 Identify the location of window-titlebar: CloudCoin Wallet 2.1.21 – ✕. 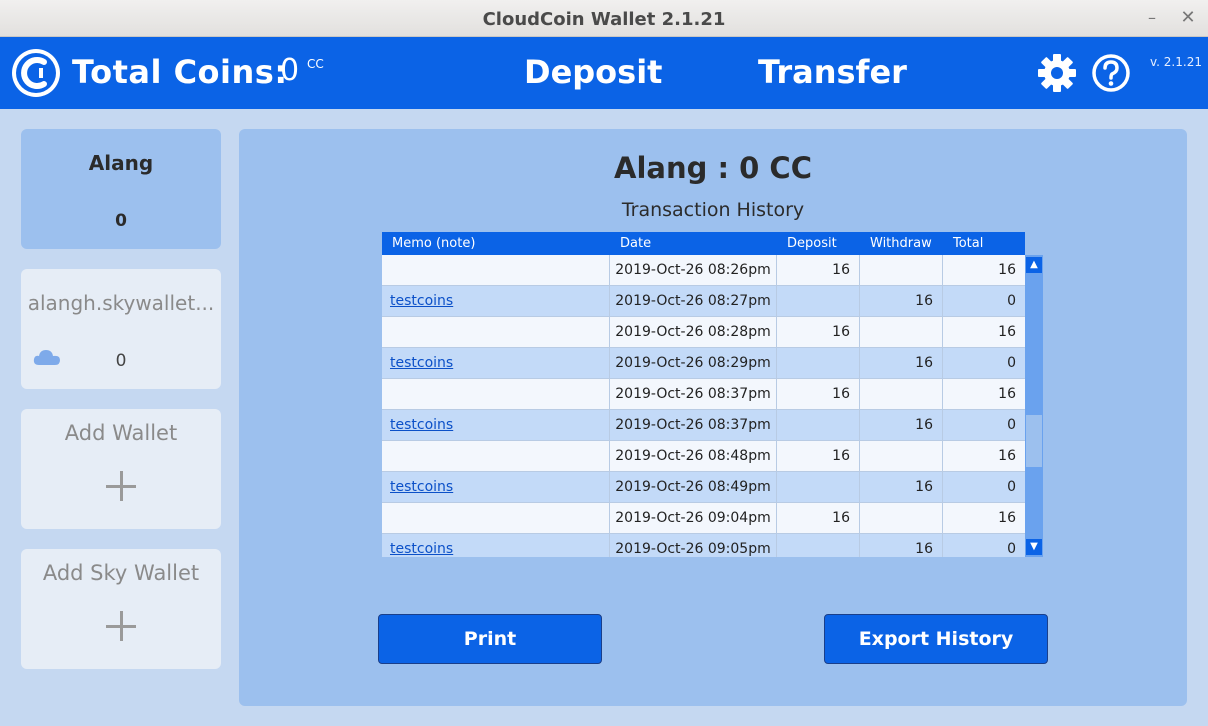
(604, 18).